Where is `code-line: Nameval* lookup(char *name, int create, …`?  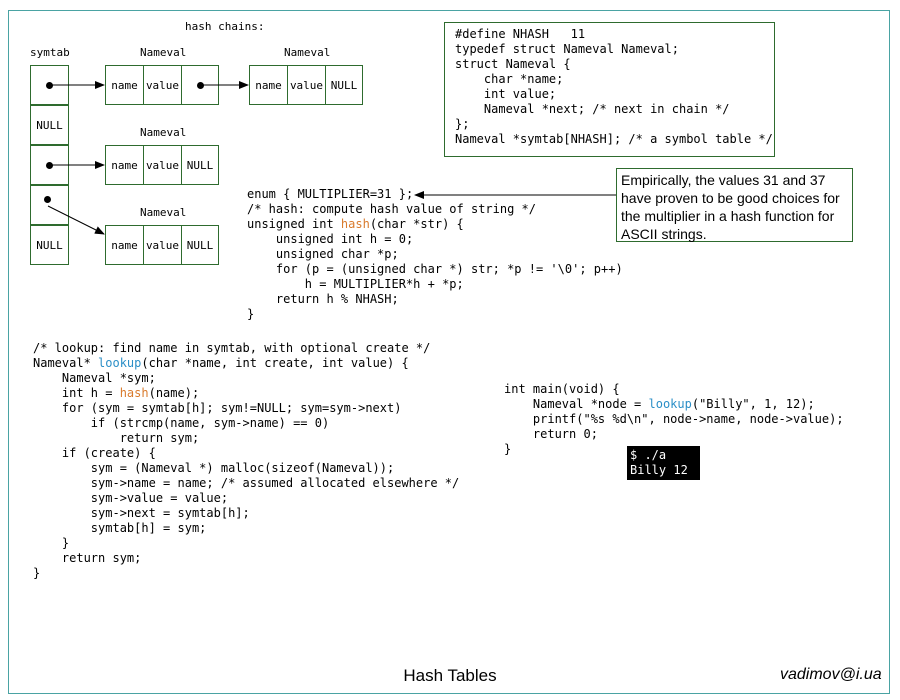 code-line: Nameval* lookup(char *name, int create, … is located at coordinates (221, 363).